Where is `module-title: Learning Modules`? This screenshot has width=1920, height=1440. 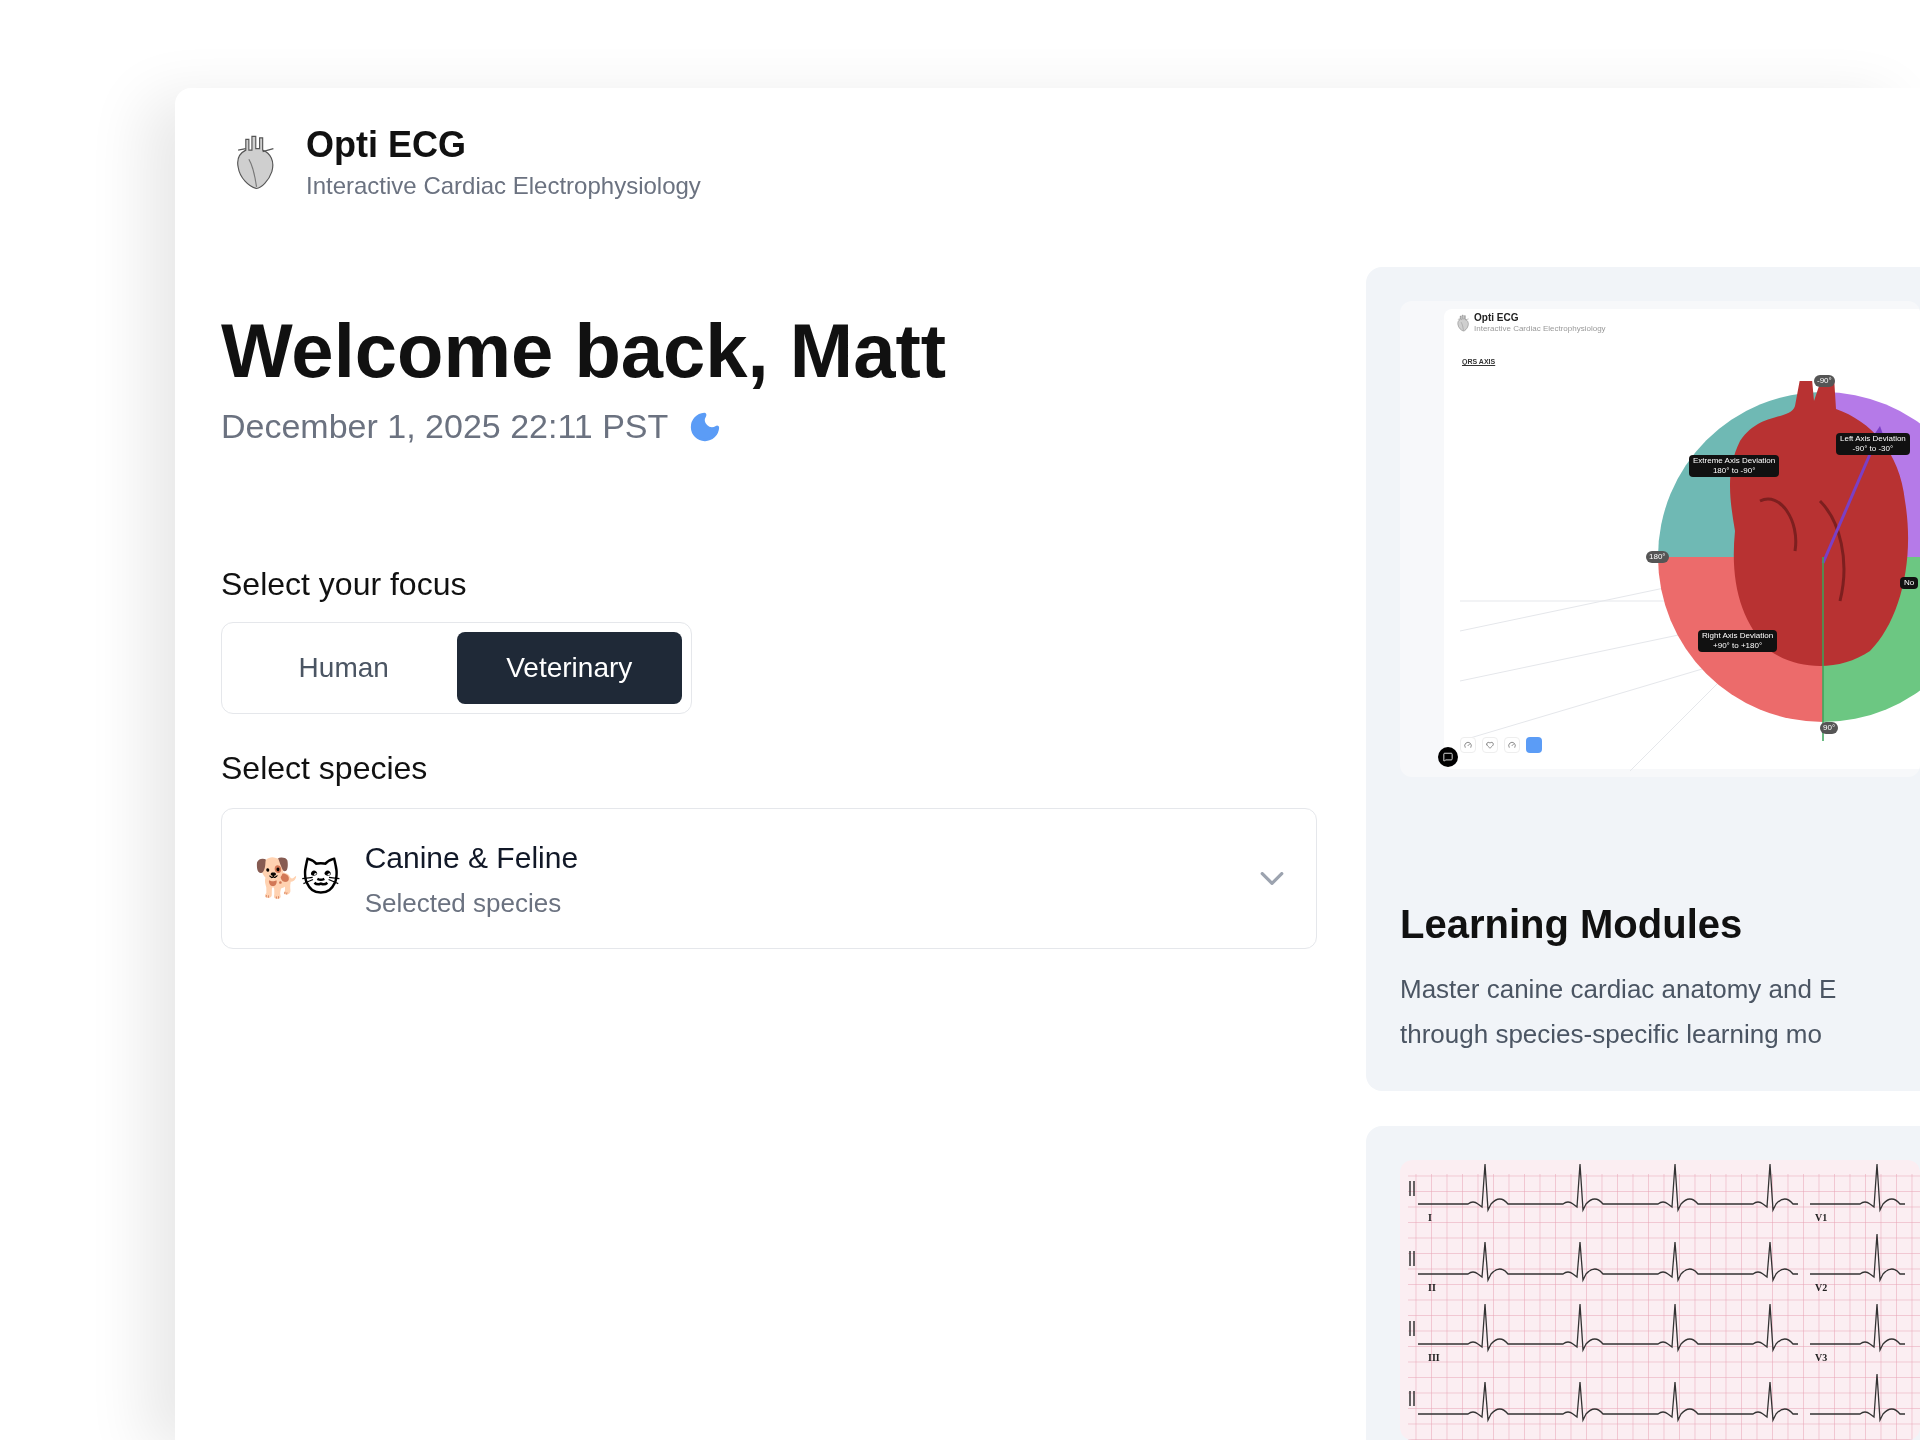 module-title: Learning Modules is located at coordinates (1572, 924).